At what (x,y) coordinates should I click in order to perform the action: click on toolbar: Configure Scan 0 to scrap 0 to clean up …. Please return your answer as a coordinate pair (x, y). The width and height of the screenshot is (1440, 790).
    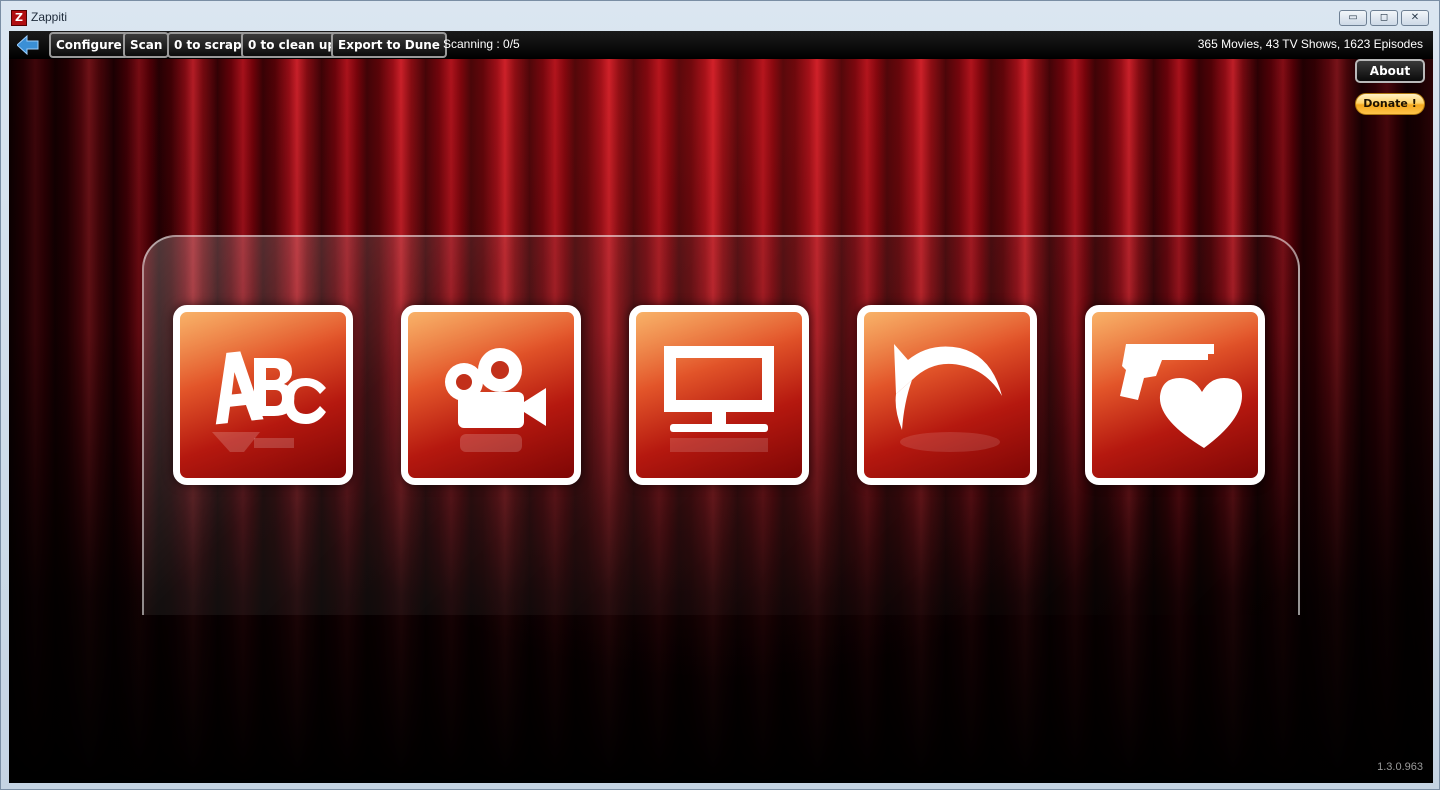
    Looking at the image, I should click on (721, 45).